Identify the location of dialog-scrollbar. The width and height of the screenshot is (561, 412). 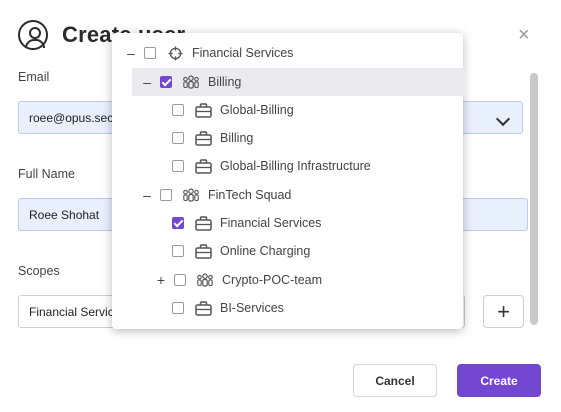
(534, 199).